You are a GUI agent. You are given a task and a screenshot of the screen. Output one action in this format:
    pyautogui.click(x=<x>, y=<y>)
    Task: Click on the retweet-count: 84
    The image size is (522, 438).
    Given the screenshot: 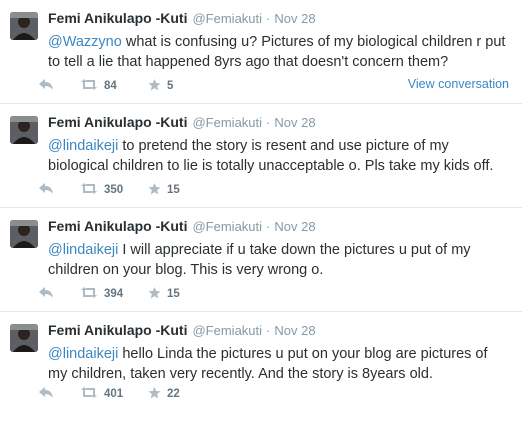 What is the action you would take?
    pyautogui.click(x=110, y=86)
    